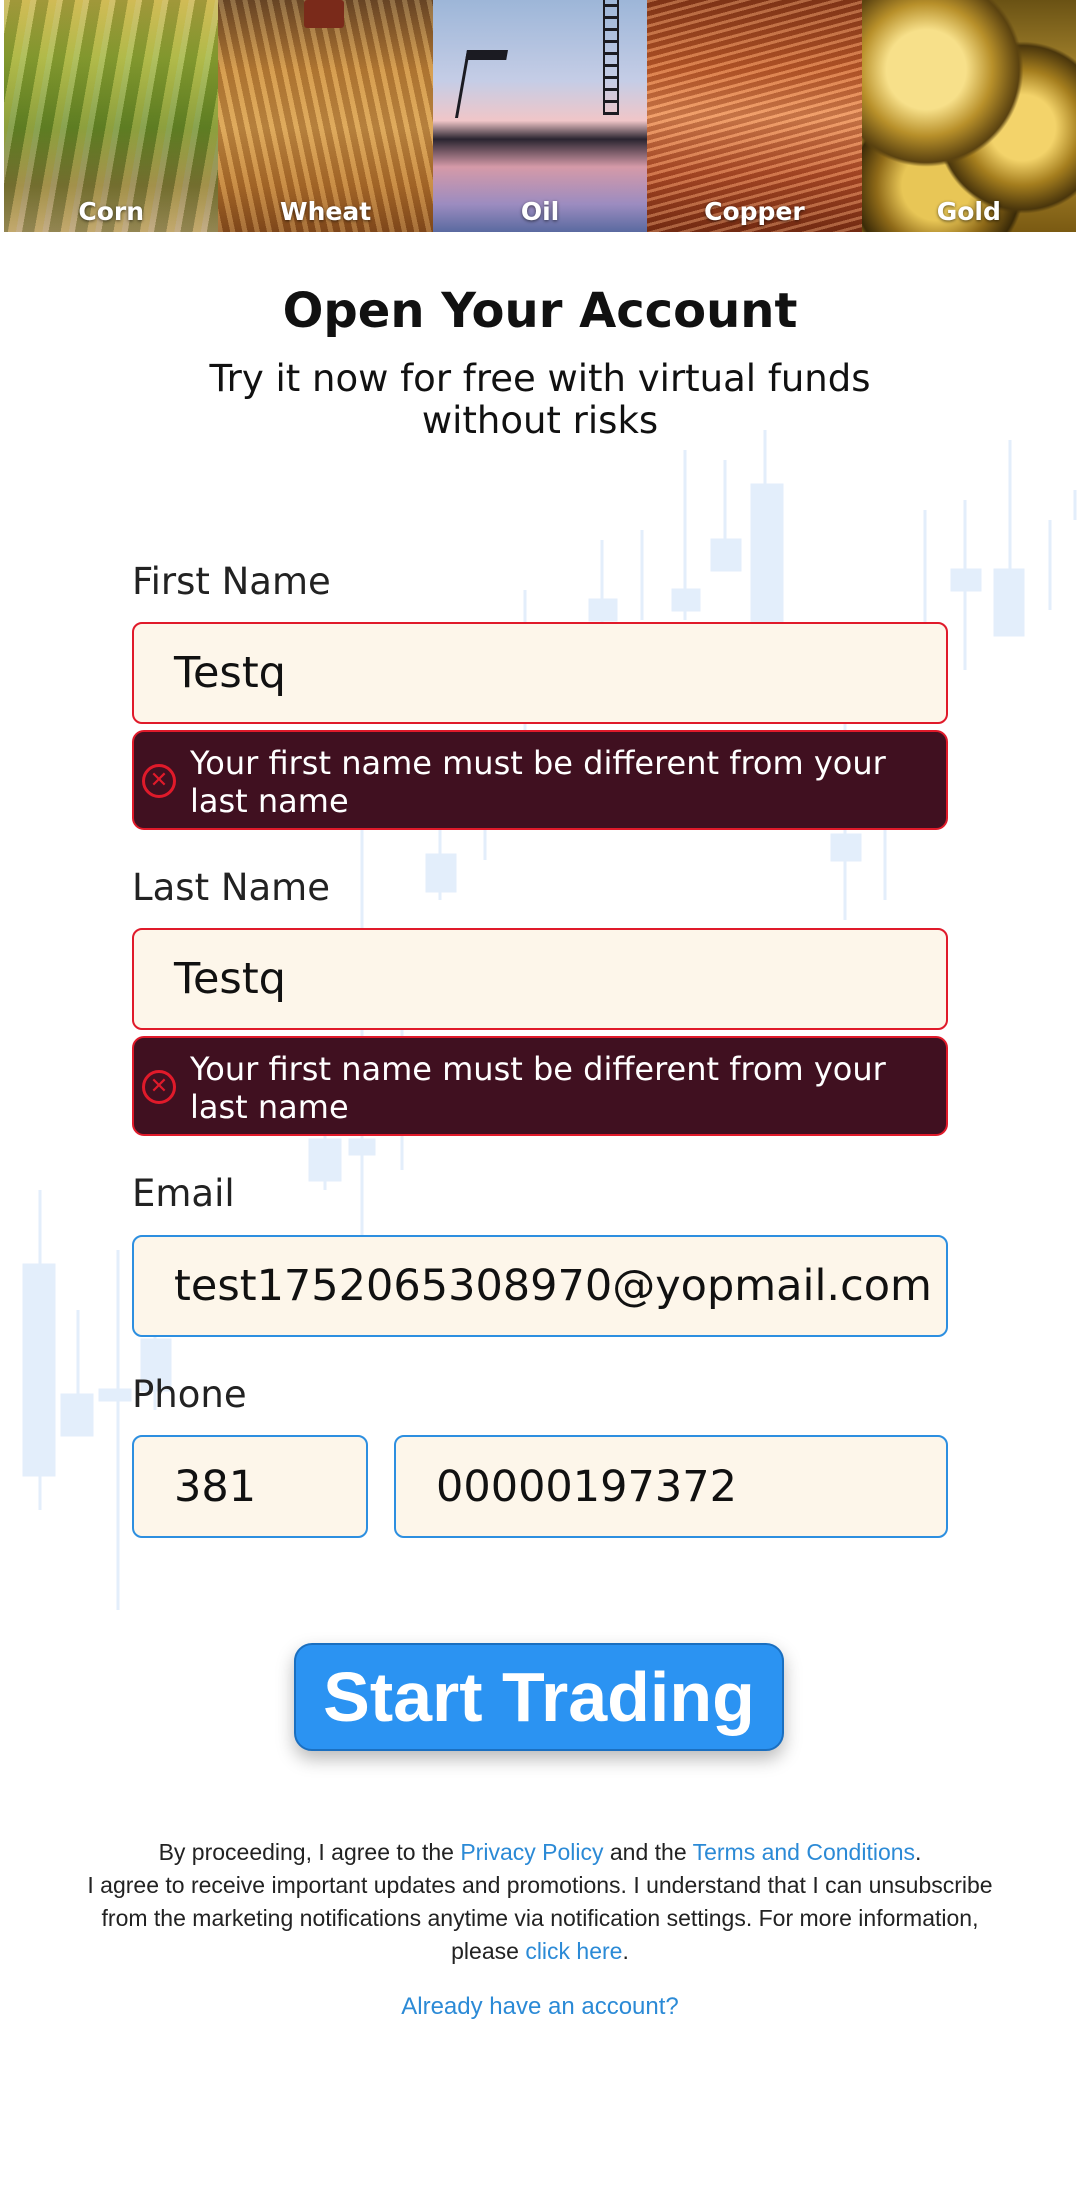  Describe the element at coordinates (573, 1951) in the screenshot. I see `click-here-link: click here` at that location.